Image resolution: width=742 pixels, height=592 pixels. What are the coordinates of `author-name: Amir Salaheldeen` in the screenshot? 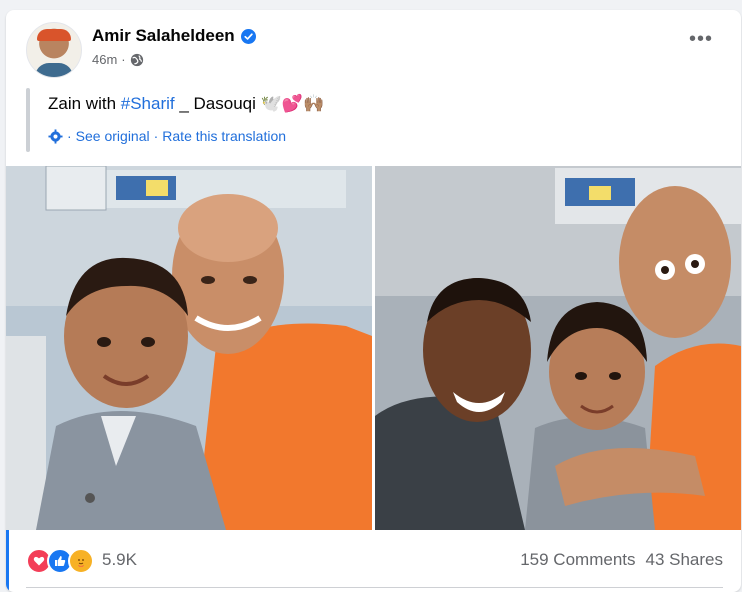 It's located at (163, 36).